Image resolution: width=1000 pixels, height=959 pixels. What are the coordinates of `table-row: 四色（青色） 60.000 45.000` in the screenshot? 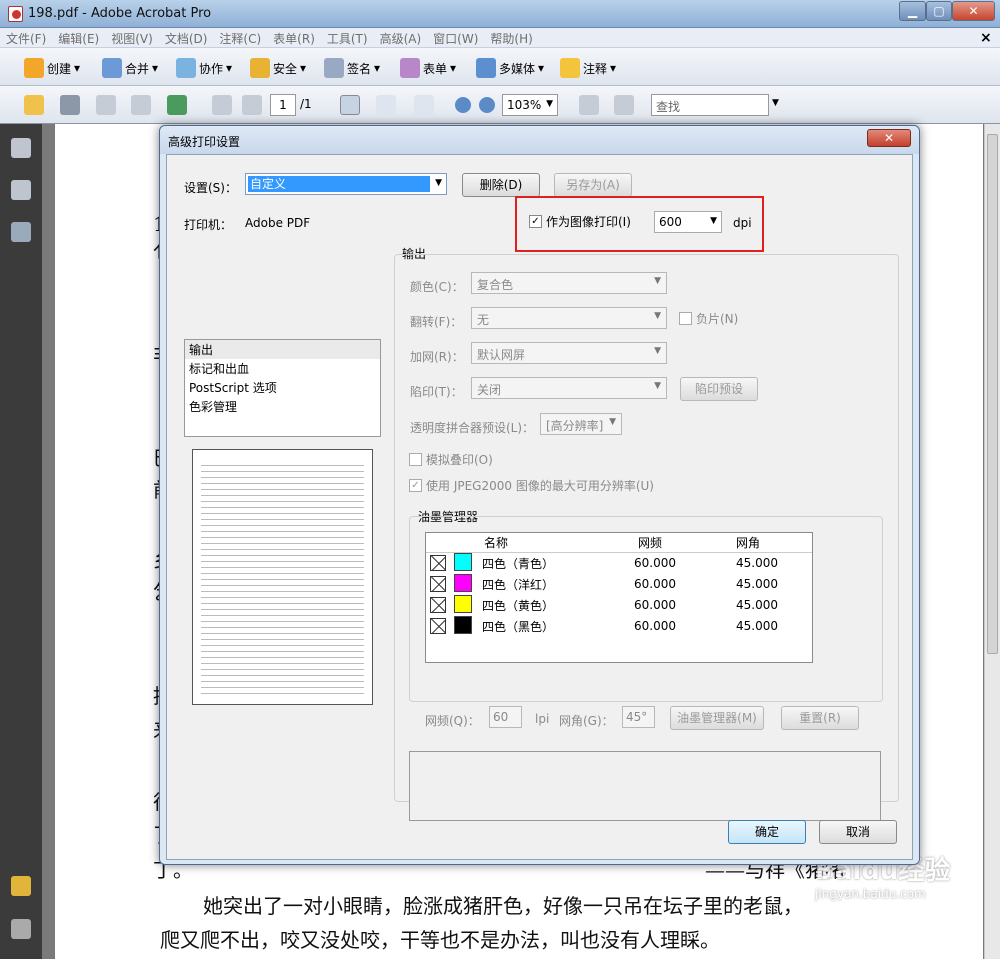 It's located at (619, 563).